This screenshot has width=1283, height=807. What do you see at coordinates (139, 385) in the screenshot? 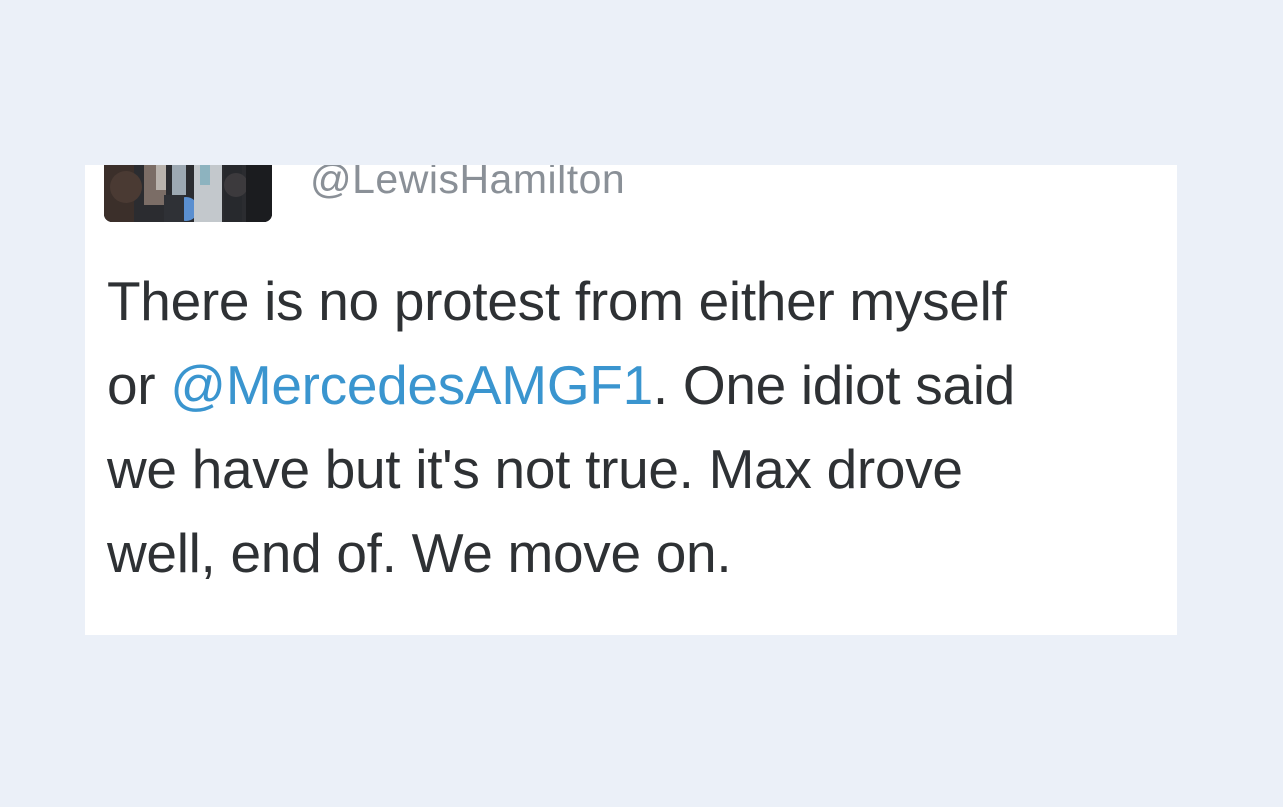
I see `tweet-line-2-prefix: or` at bounding box center [139, 385].